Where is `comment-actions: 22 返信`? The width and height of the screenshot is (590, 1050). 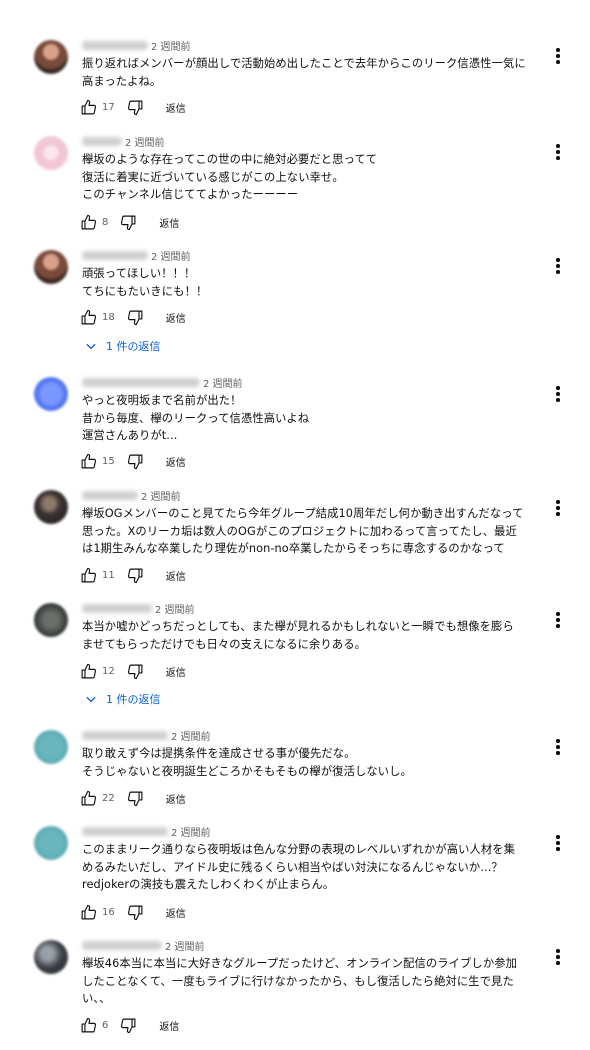 comment-actions: 22 返信 is located at coordinates (133, 798).